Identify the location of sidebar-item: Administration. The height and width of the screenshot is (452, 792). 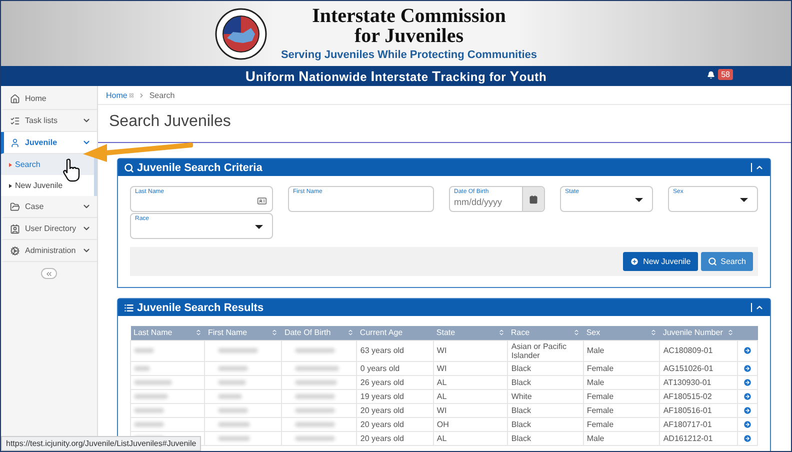
(49, 251).